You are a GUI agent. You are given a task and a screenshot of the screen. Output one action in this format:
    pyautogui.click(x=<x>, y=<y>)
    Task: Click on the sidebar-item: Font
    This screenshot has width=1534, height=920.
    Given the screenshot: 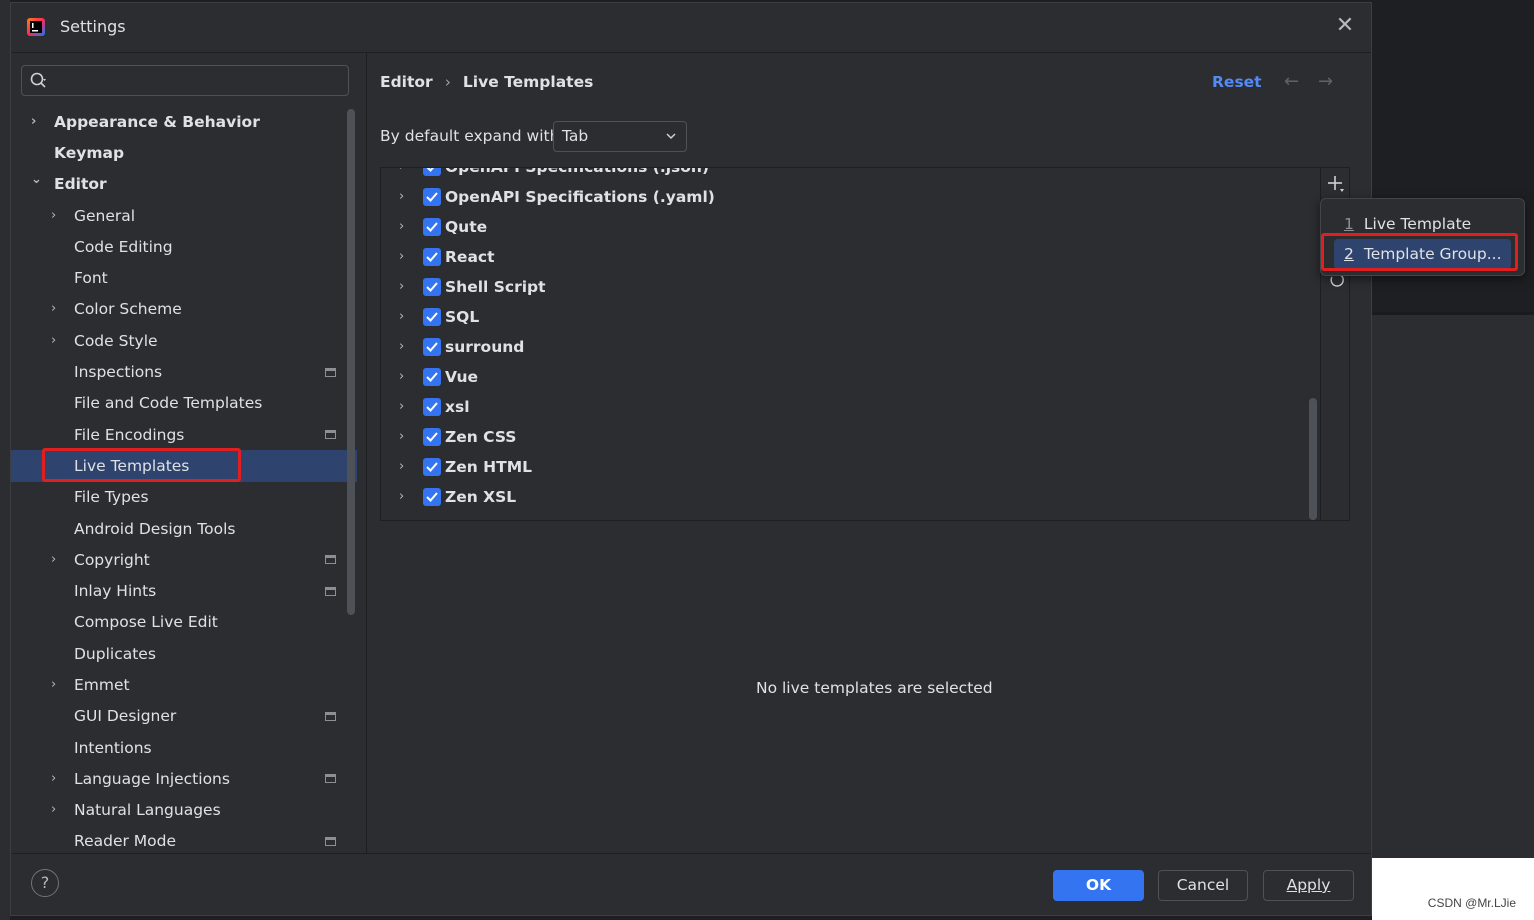 What is the action you would take?
    pyautogui.click(x=184, y=277)
    